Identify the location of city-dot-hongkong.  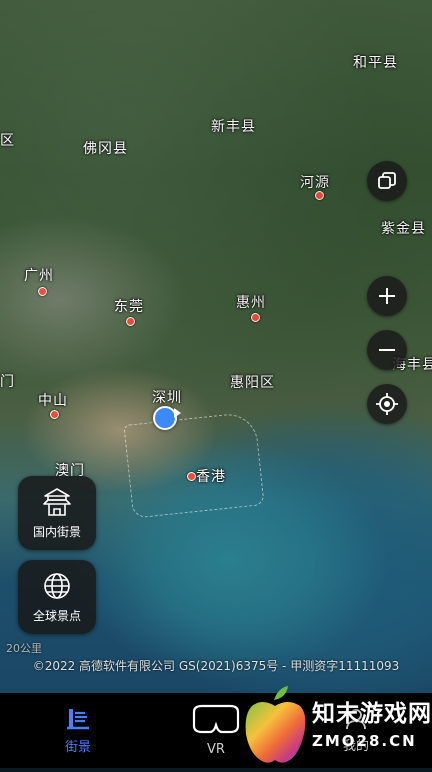
(191, 476).